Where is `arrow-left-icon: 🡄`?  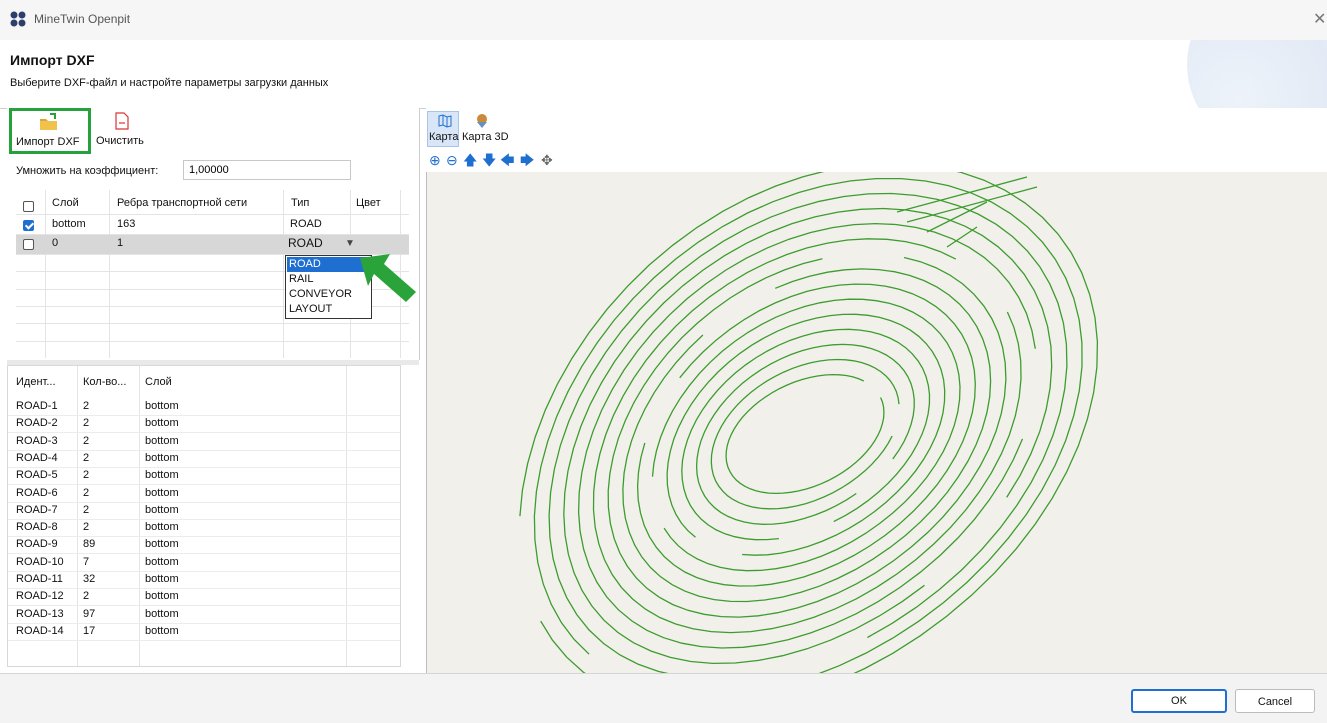 arrow-left-icon: 🡄 is located at coordinates (507, 160).